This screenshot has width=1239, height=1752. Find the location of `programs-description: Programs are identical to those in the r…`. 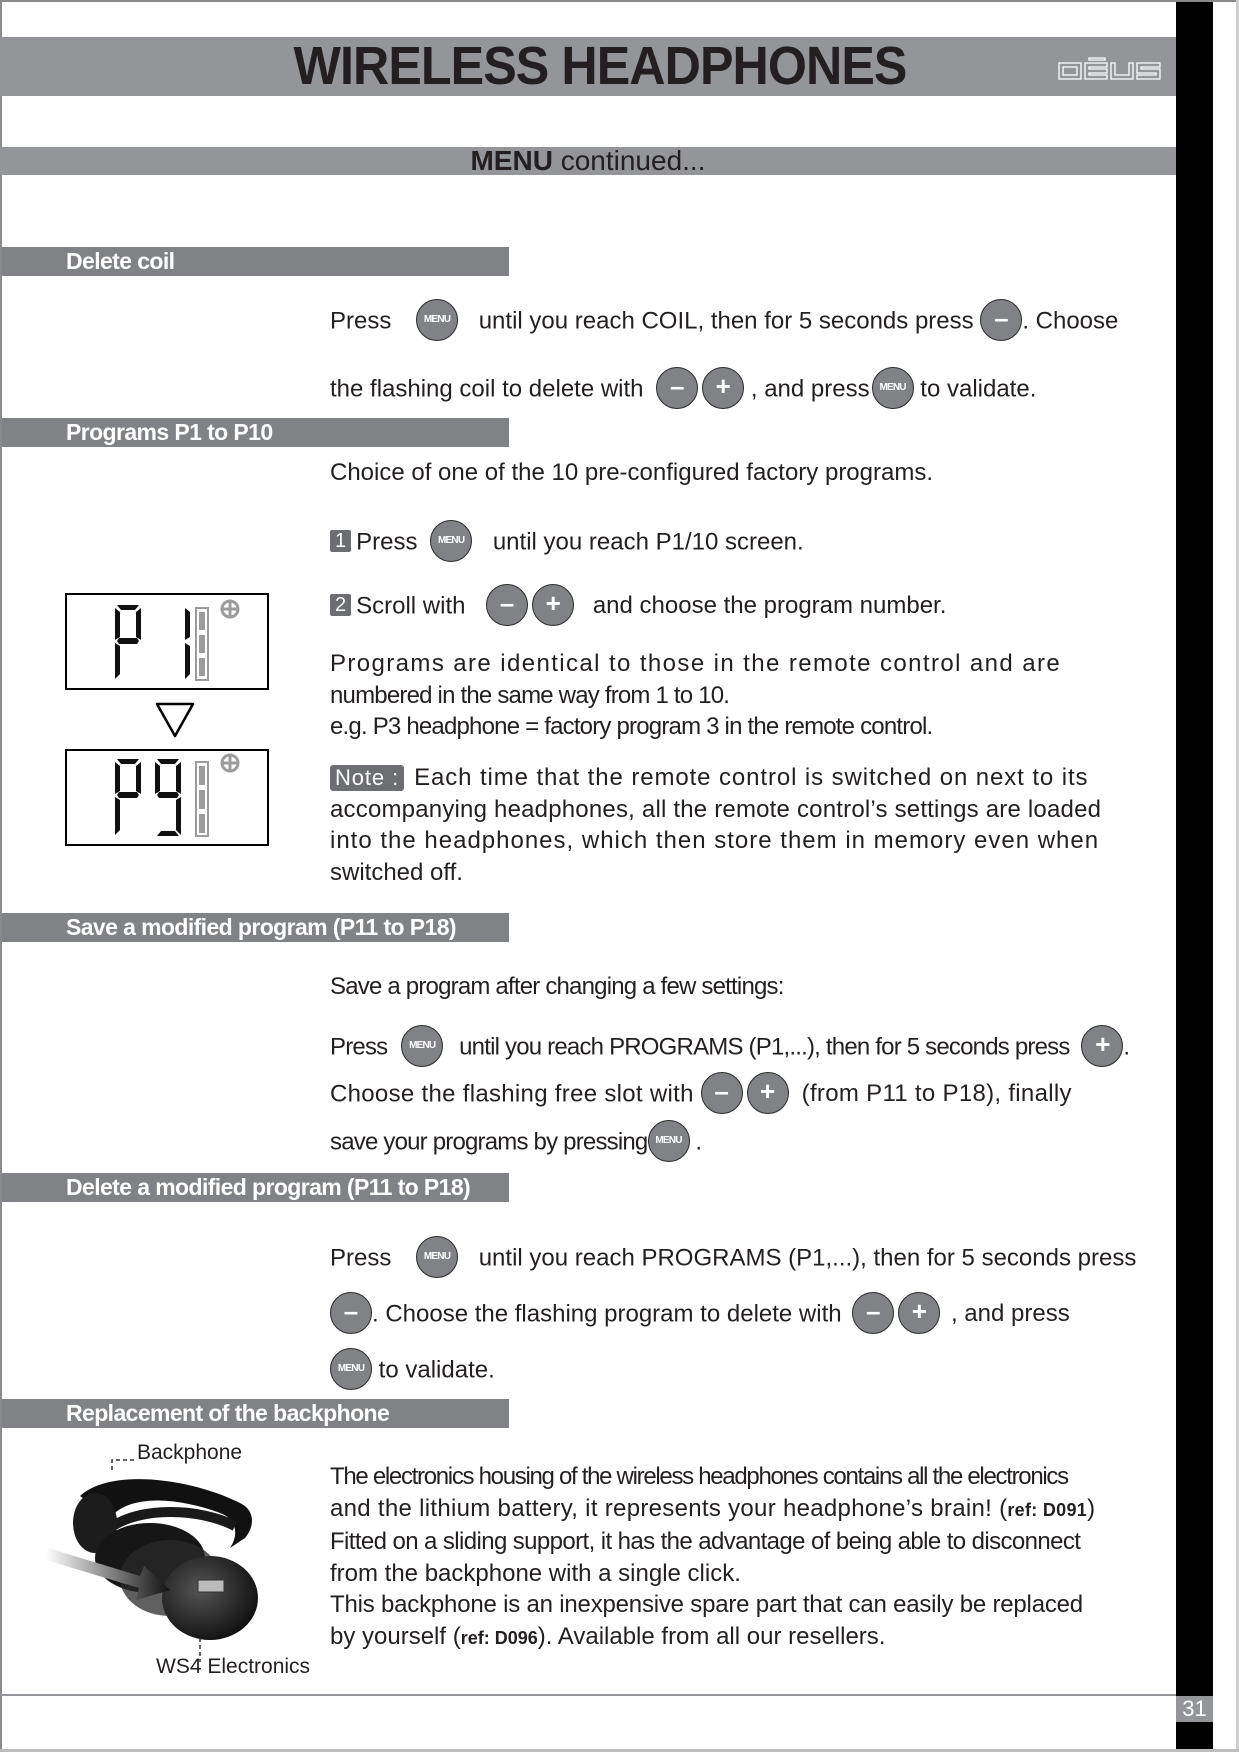

programs-description: Programs are identical to those in the r… is located at coordinates (730, 695).